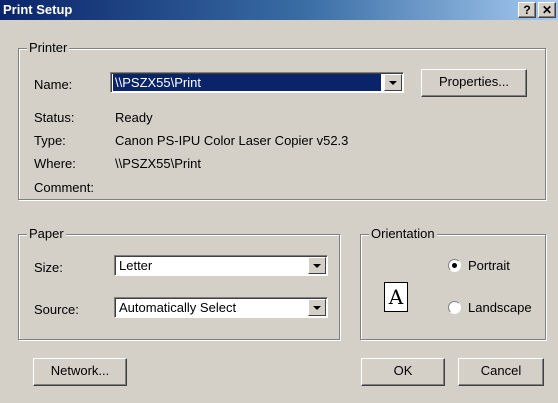  What do you see at coordinates (403, 233) in the screenshot?
I see `orientation-group-label: Orientation` at bounding box center [403, 233].